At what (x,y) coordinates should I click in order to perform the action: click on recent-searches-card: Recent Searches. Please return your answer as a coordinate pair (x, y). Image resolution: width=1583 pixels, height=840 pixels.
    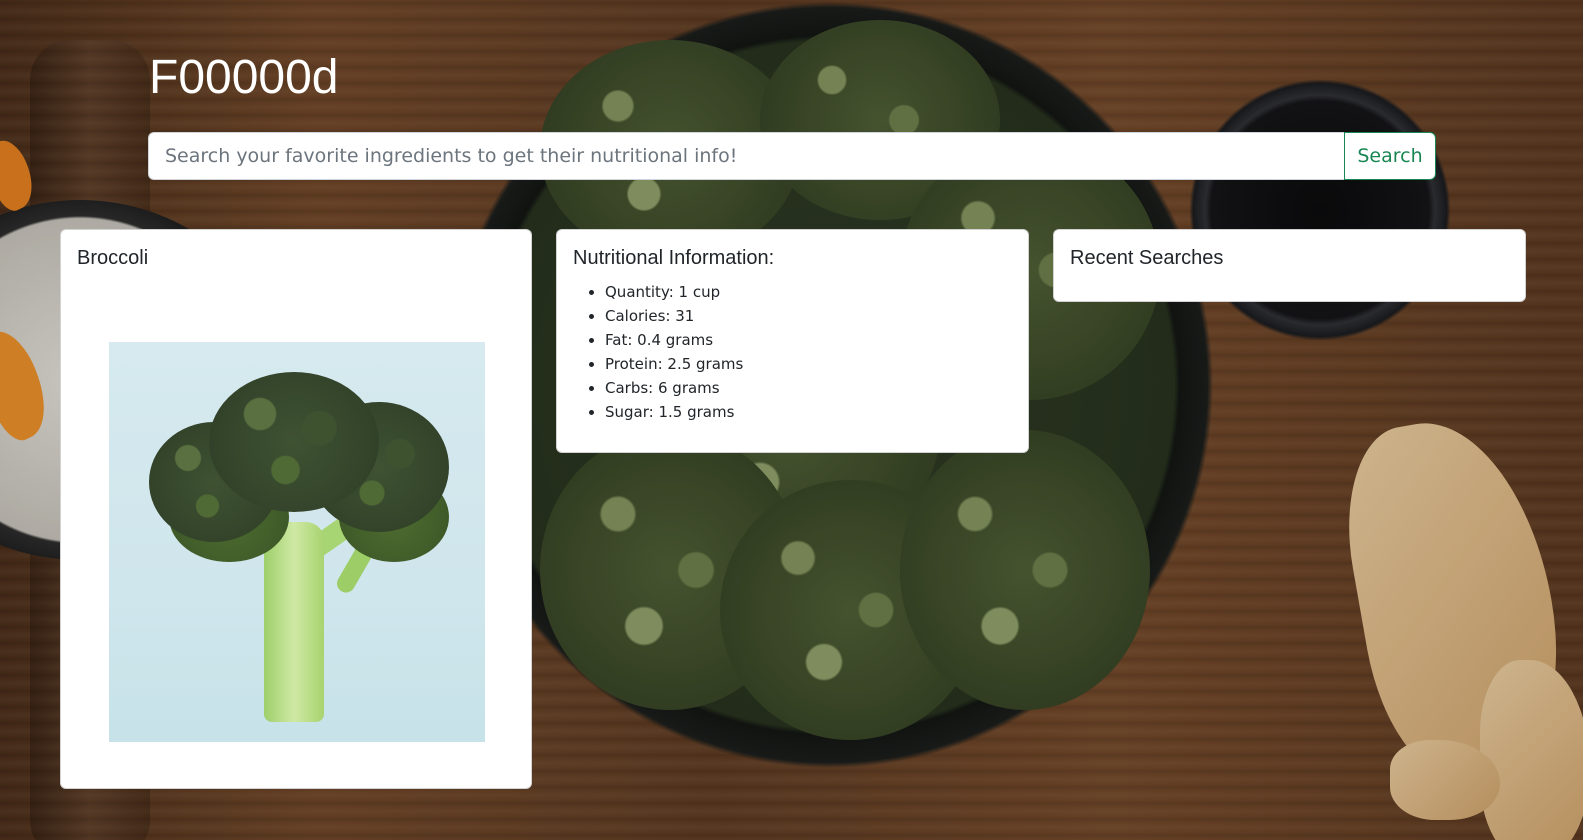
    Looking at the image, I should click on (1289, 265).